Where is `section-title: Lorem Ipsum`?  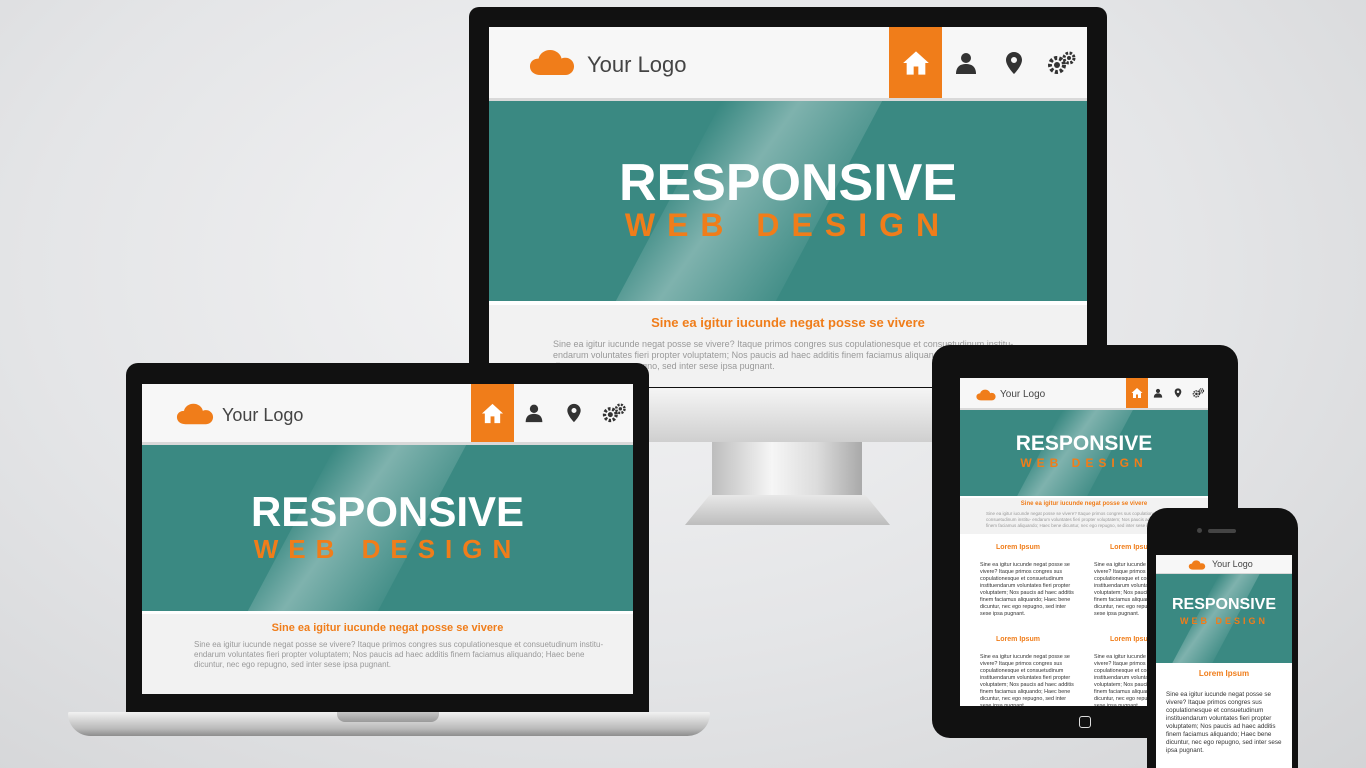 section-title: Lorem Ipsum is located at coordinates (1224, 673).